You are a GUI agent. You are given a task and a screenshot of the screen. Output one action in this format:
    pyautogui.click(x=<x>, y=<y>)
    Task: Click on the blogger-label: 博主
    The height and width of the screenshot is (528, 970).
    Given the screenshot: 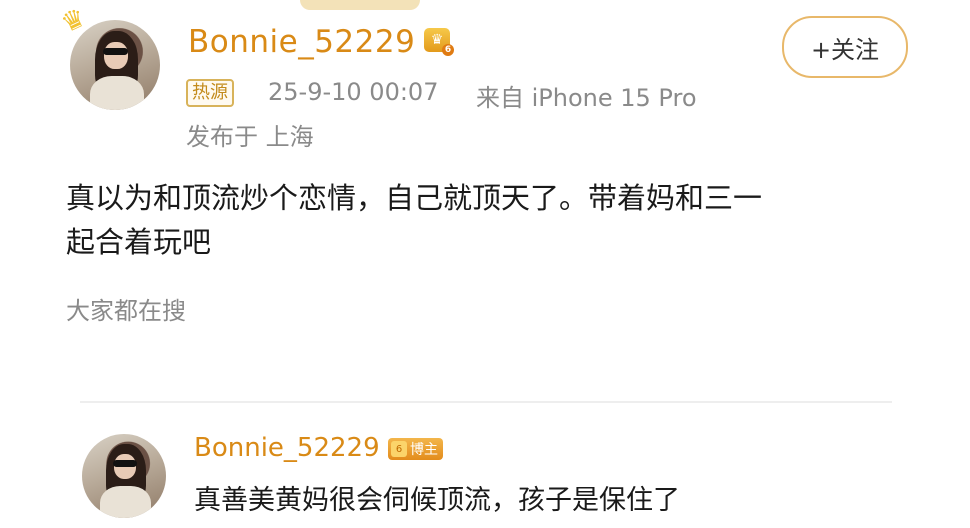 What is the action you would take?
    pyautogui.click(x=424, y=450)
    